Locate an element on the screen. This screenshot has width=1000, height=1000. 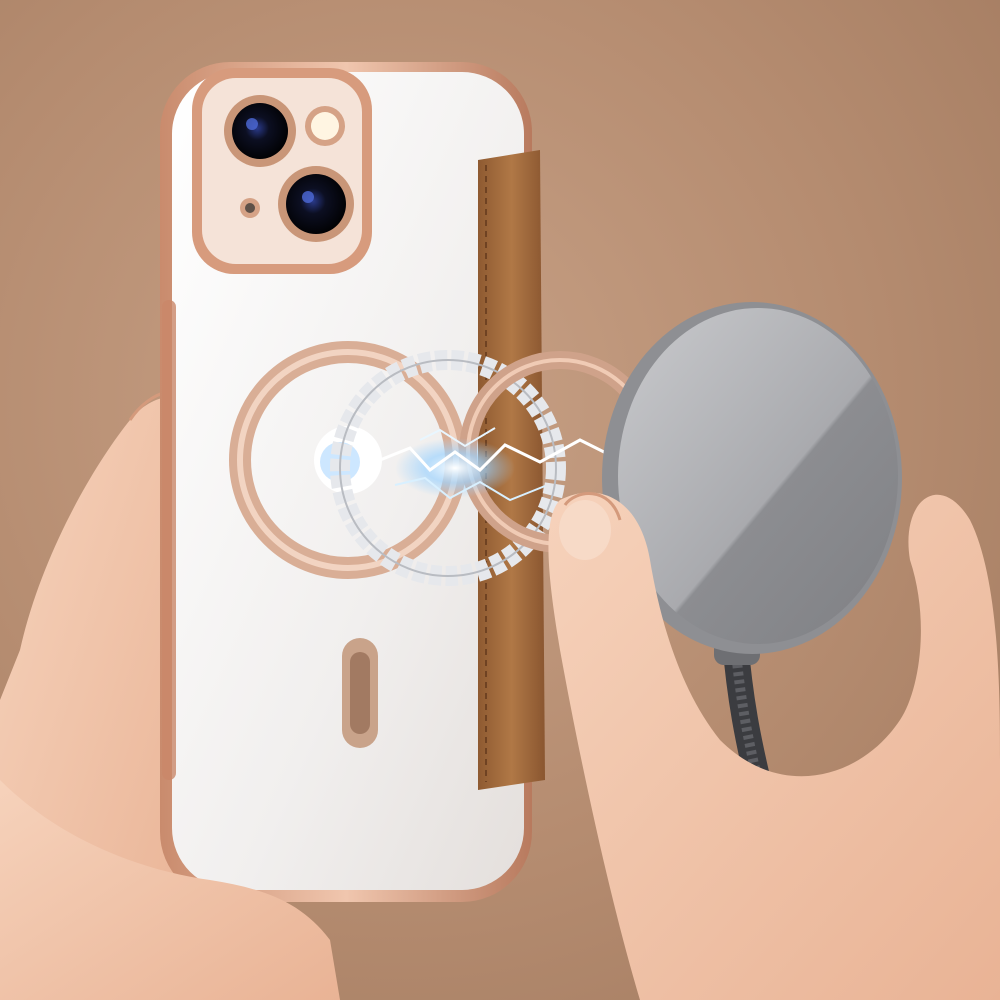
flash-icon is located at coordinates (325, 126).